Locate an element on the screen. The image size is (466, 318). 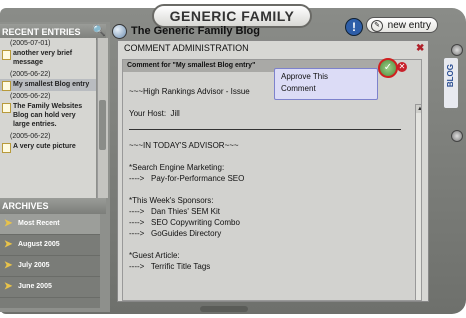
comment-scrollbar: ▲ ▼ is located at coordinates (418, 202).